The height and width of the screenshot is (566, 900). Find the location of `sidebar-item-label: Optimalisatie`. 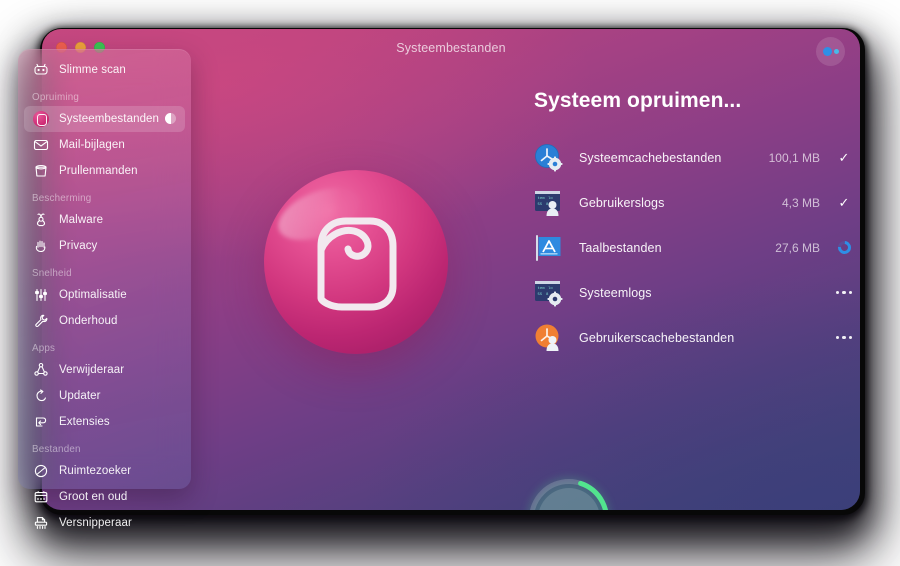

sidebar-item-label: Optimalisatie is located at coordinates (93, 295).